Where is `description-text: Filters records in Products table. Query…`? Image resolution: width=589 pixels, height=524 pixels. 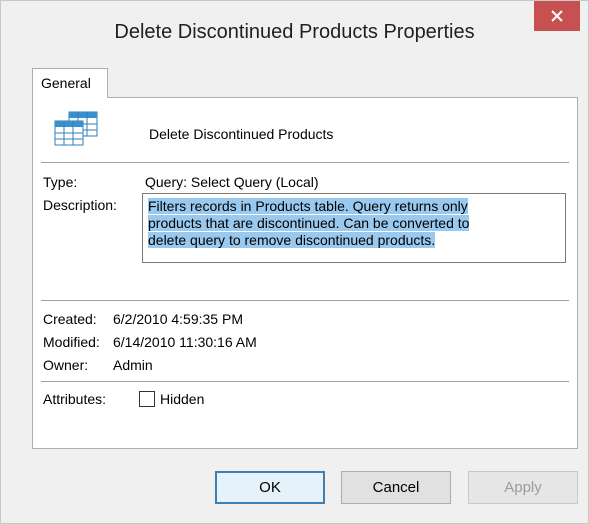 description-text: Filters records in Products table. Query… is located at coordinates (348, 223).